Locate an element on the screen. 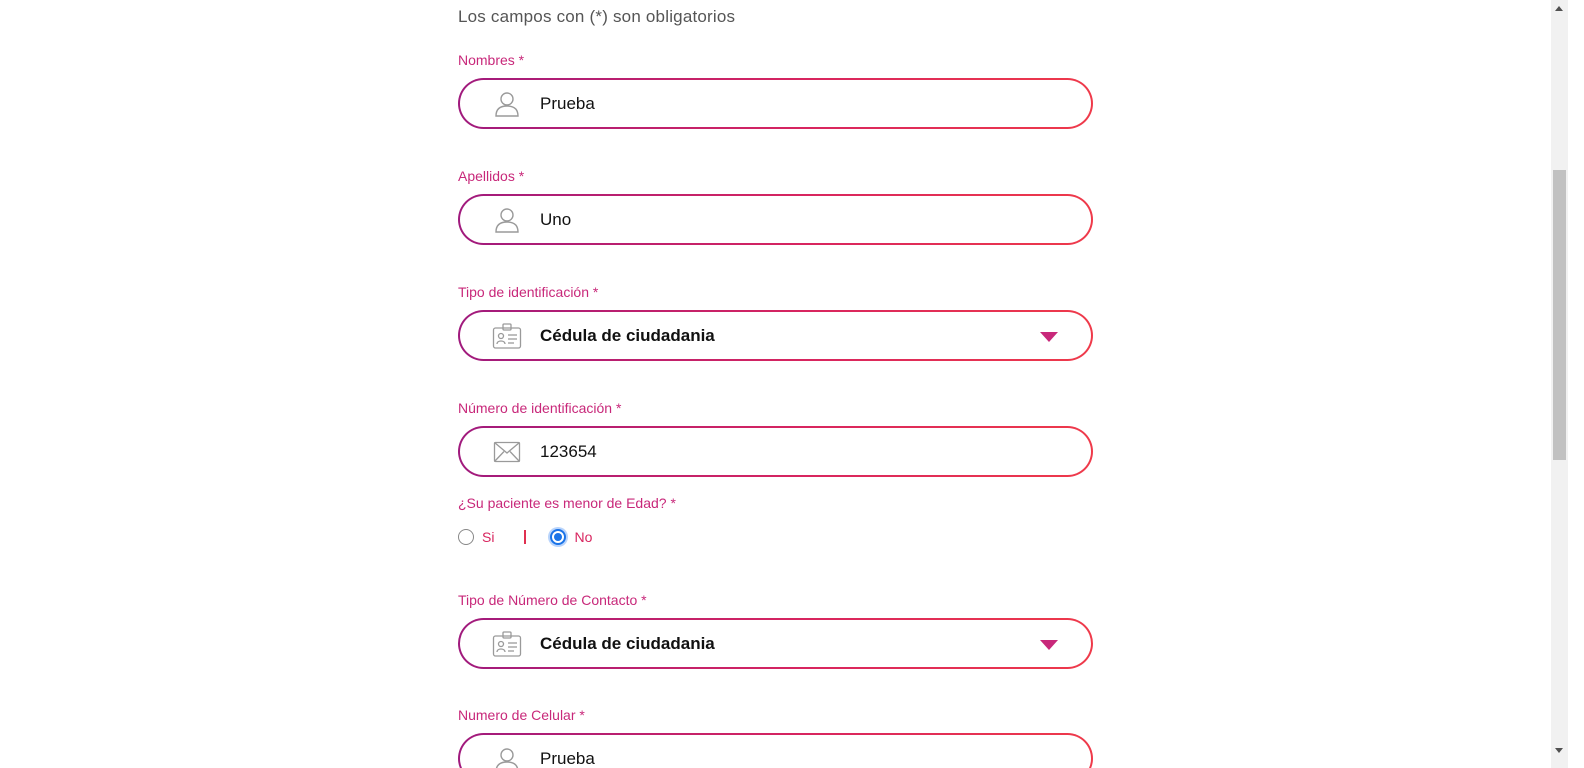 The height and width of the screenshot is (768, 1584). numero-identificacion-label: Número de identificación * is located at coordinates (540, 408).